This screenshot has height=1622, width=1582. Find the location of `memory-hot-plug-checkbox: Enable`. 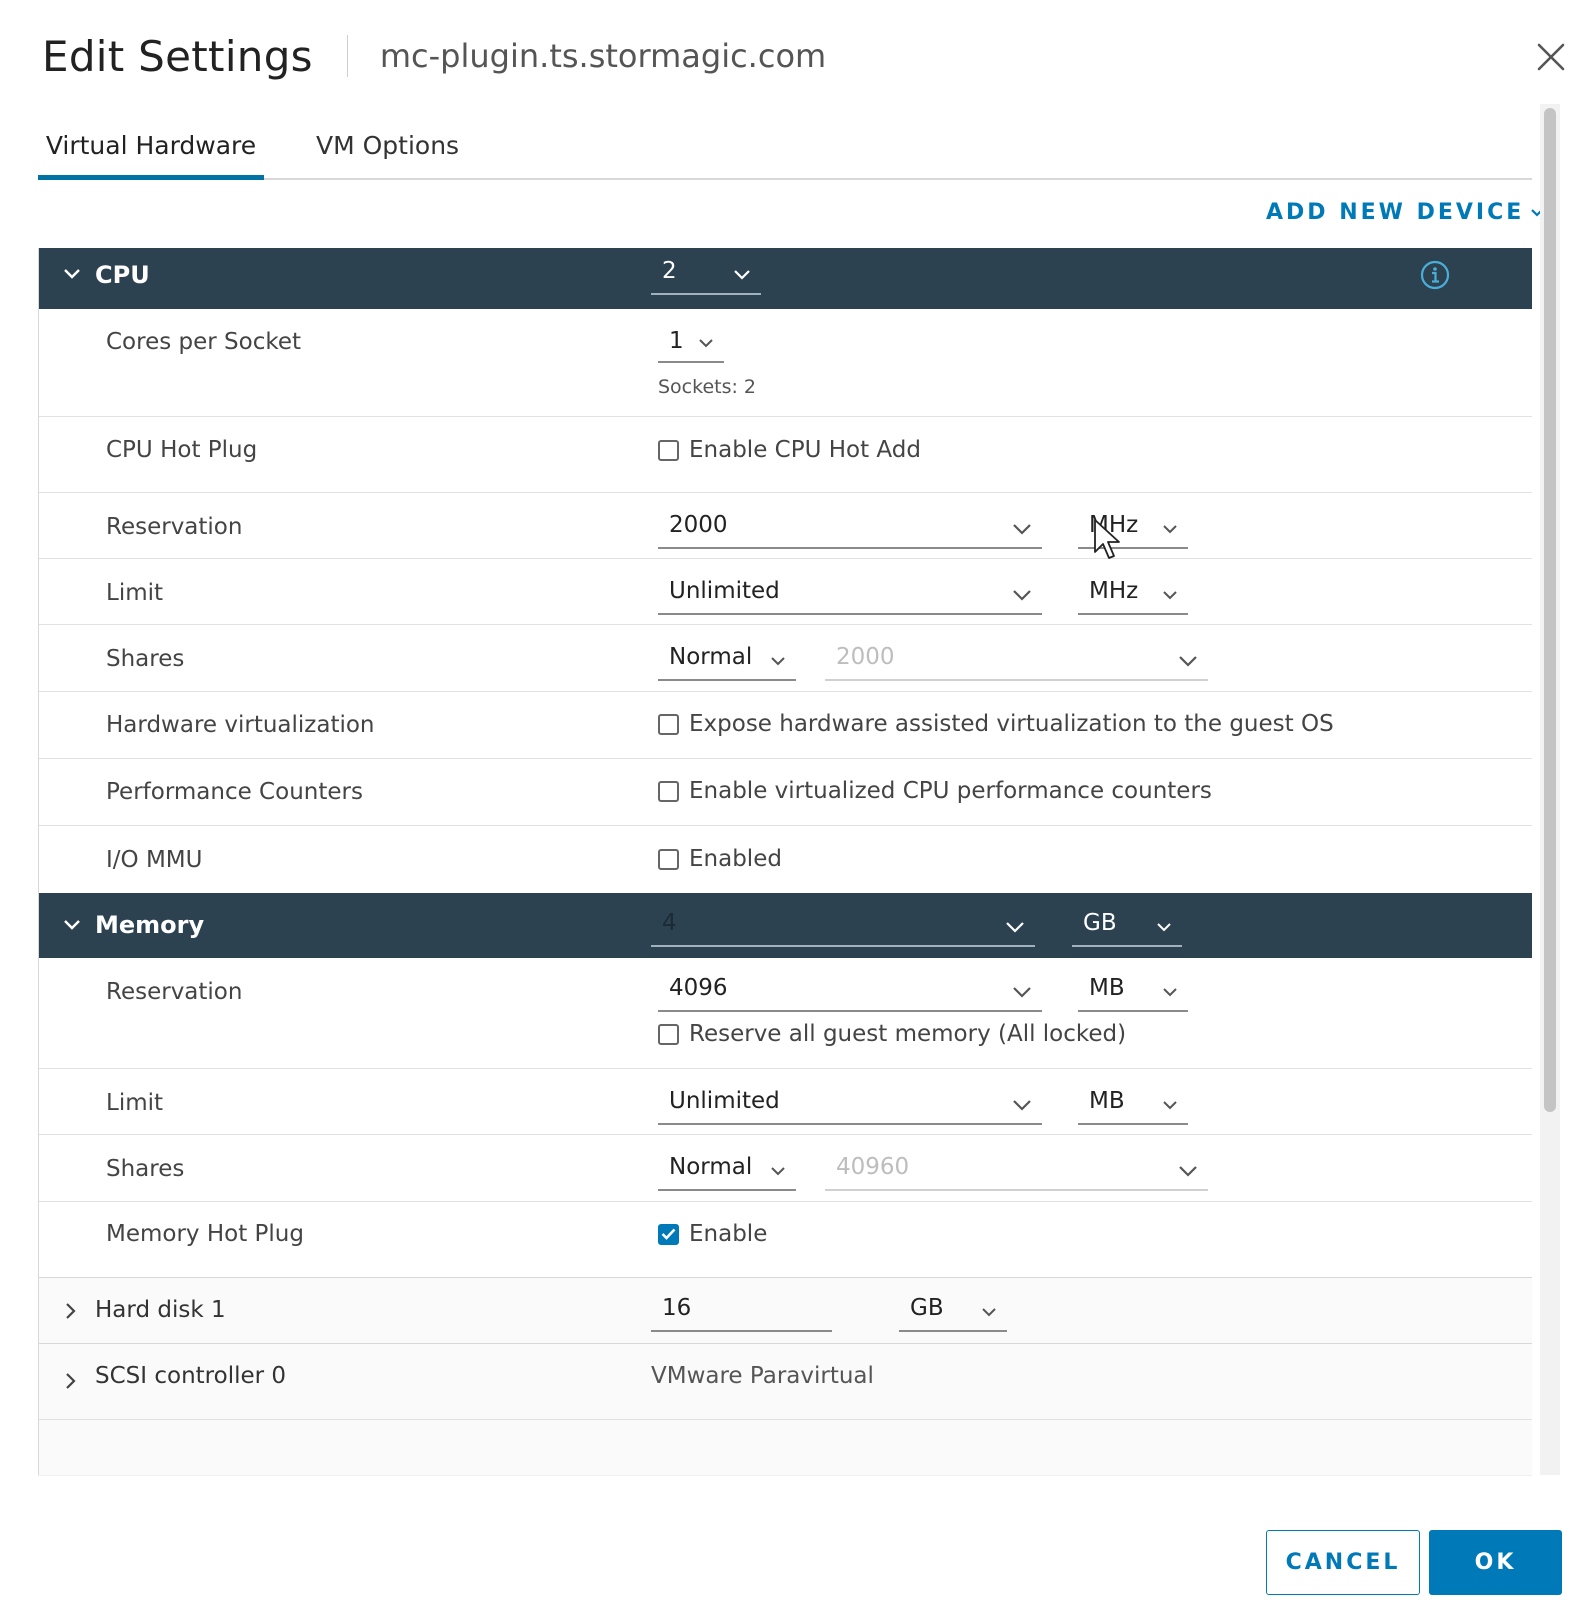

memory-hot-plug-checkbox: Enable is located at coordinates (712, 1234).